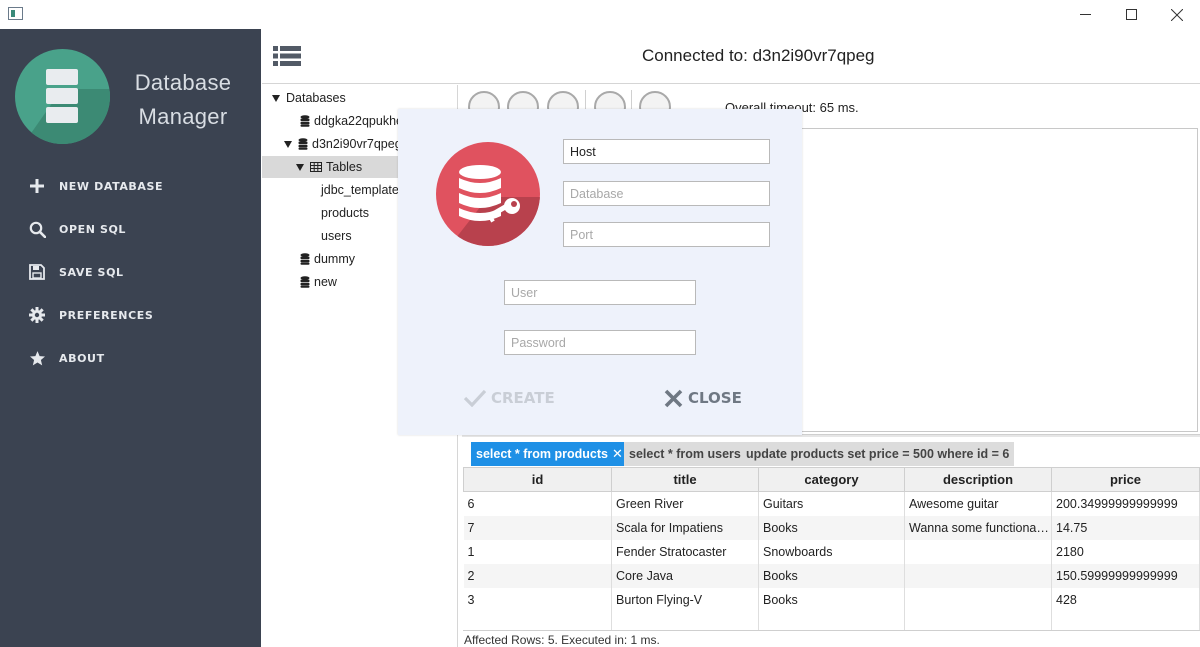  Describe the element at coordinates (685, 527) in the screenshot. I see `table-cell: Scala for Impatiens` at that location.